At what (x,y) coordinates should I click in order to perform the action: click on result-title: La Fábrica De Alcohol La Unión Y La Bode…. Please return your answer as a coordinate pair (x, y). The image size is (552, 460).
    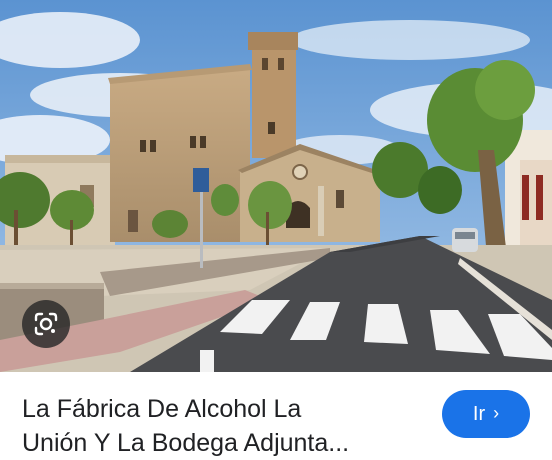
    Looking at the image, I should click on (222, 426).